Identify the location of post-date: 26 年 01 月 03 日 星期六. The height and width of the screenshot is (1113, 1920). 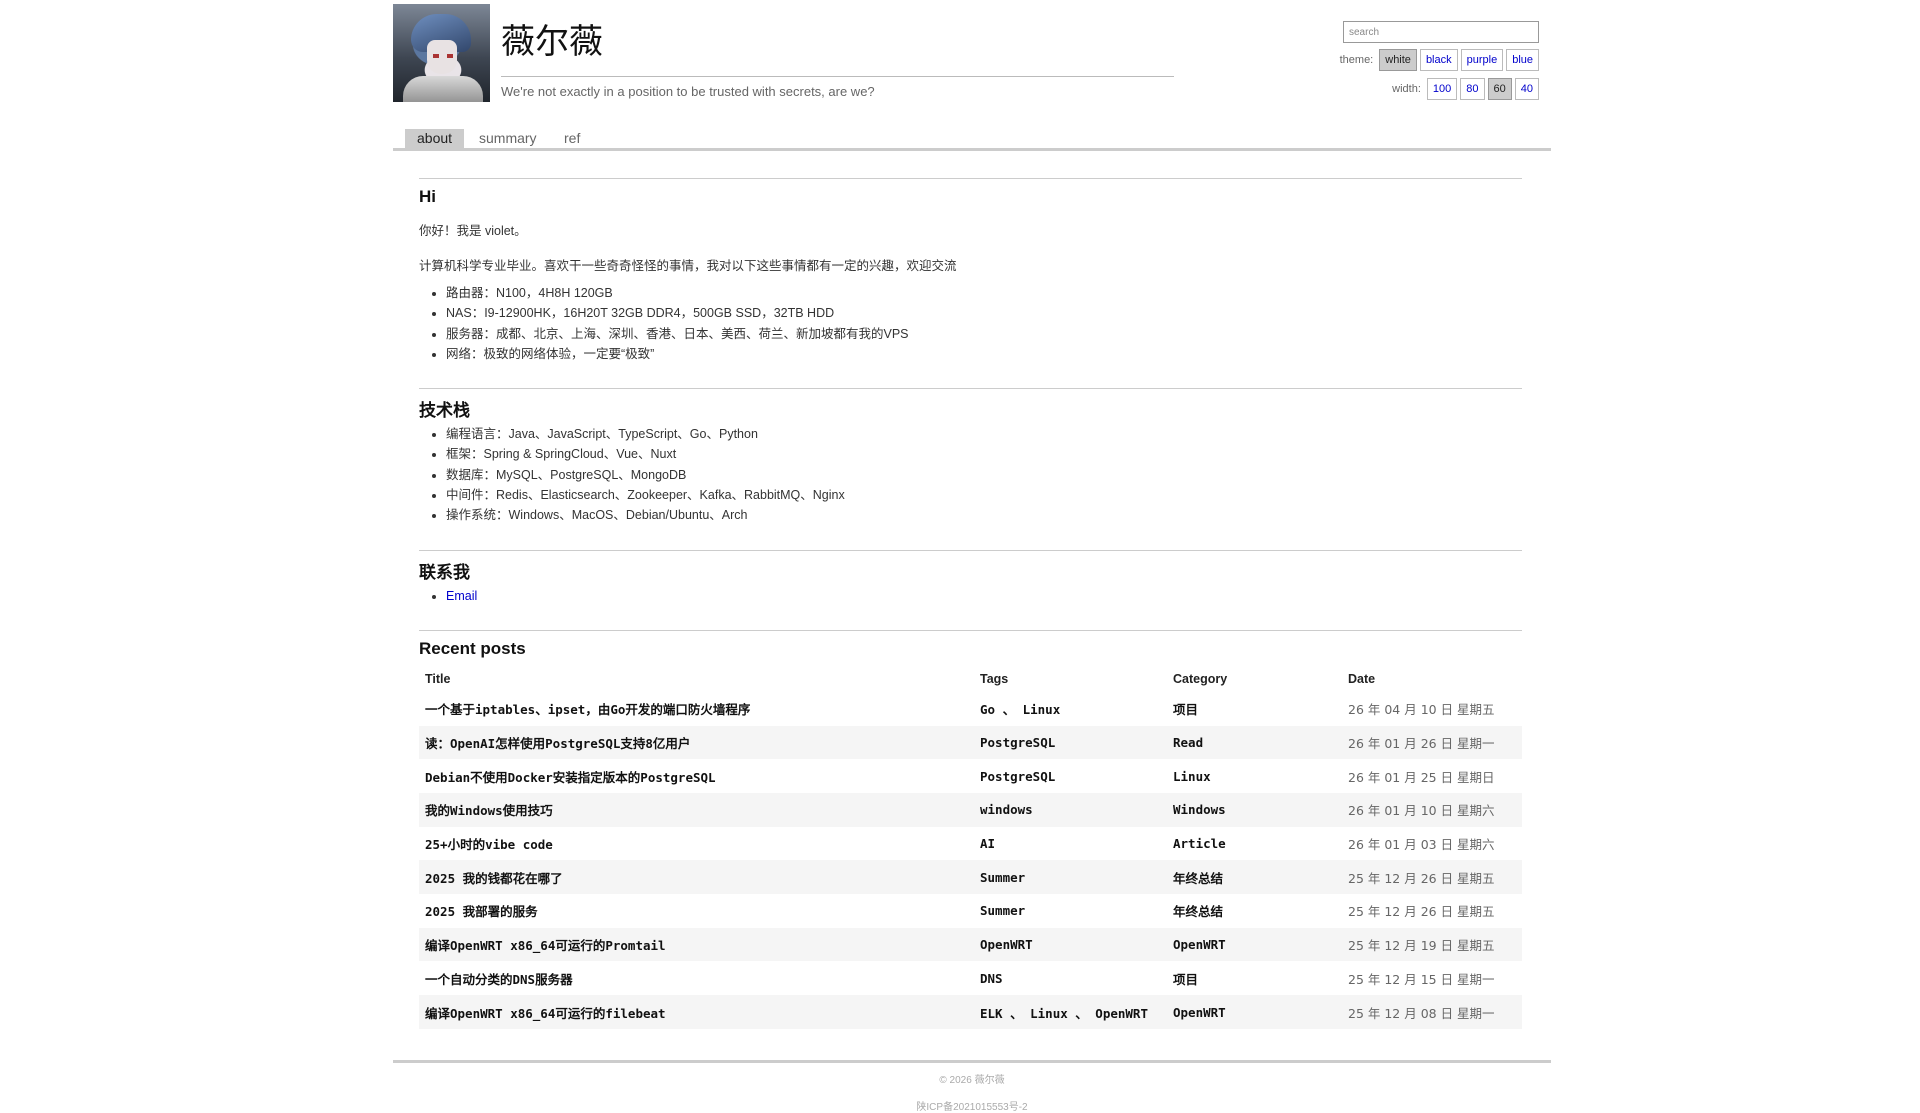
(1421, 845).